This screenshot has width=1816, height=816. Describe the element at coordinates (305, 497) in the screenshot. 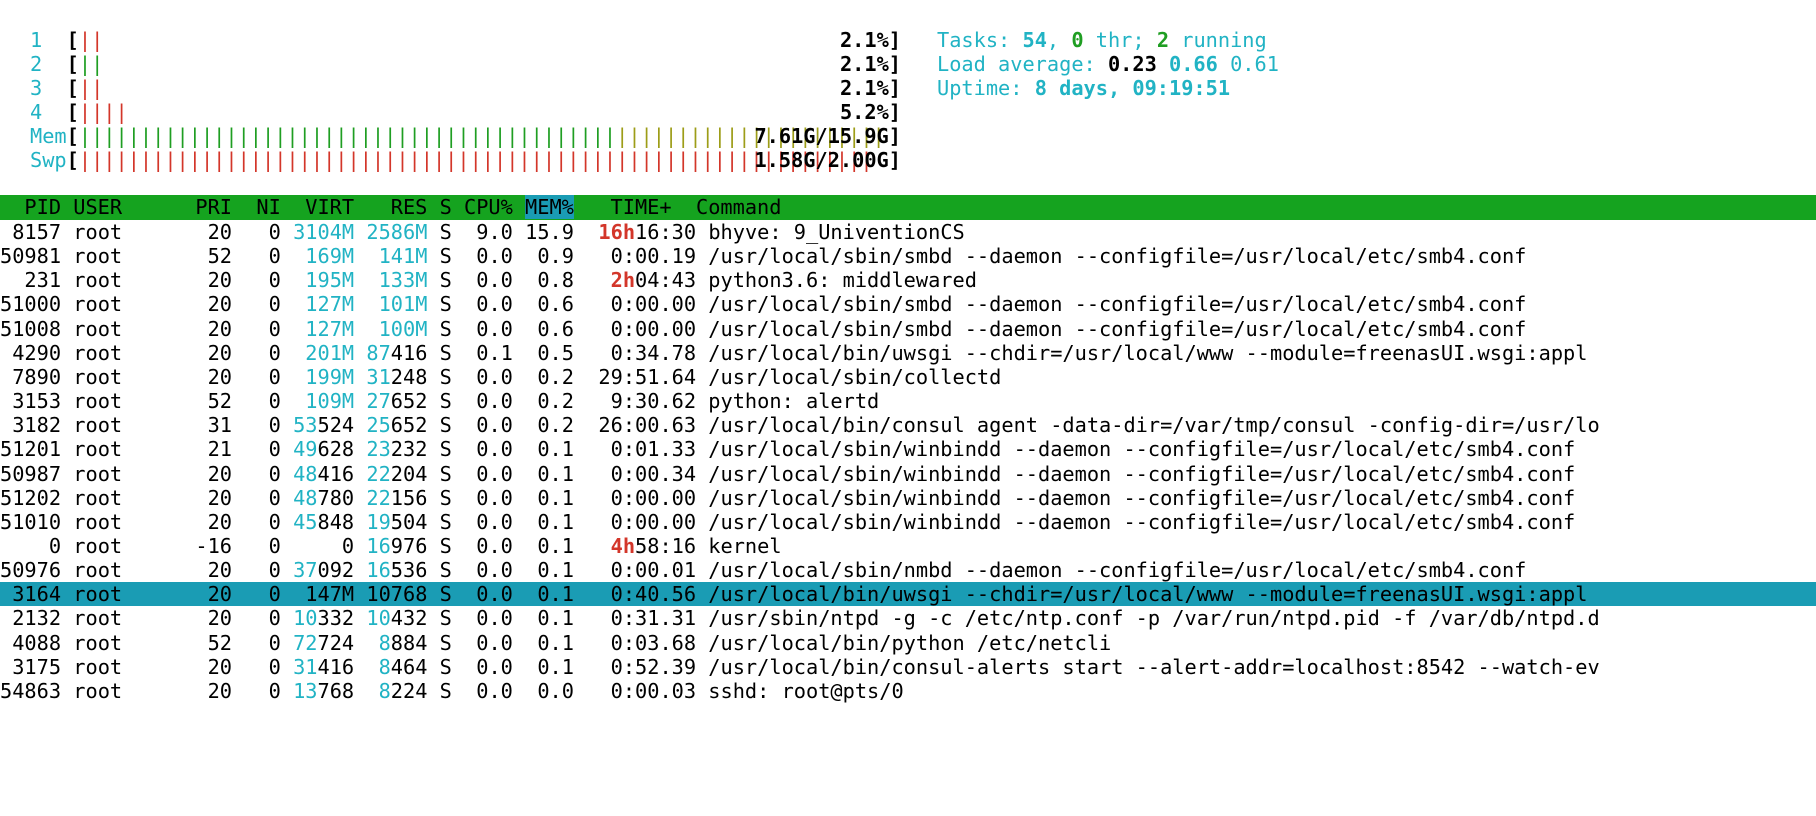

I see `virt-thousands: 48` at that location.